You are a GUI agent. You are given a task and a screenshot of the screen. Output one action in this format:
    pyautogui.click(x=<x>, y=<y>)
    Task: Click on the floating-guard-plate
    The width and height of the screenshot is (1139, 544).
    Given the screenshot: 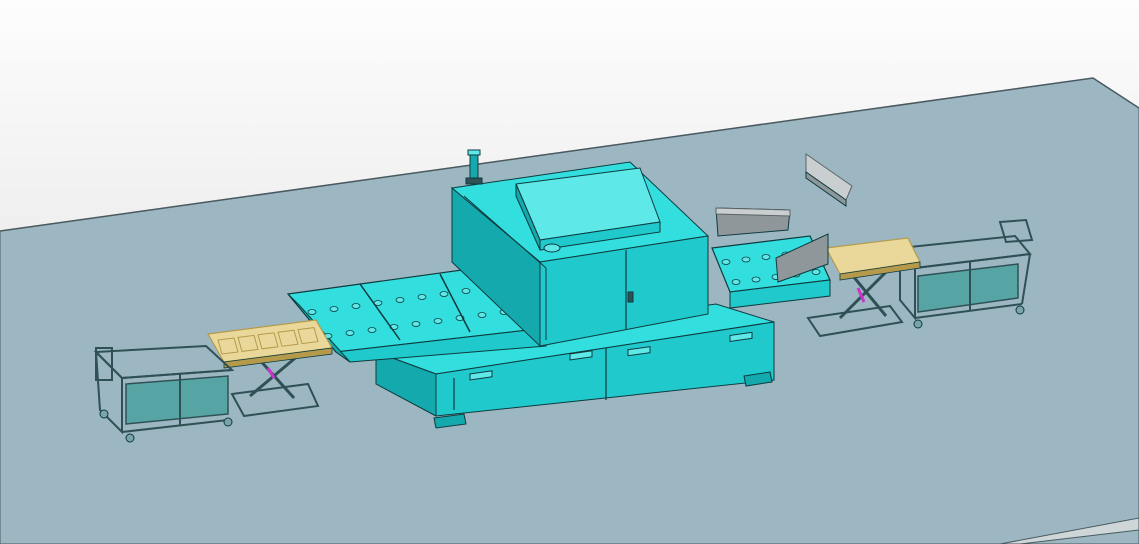 What is the action you would take?
    pyautogui.click(x=753, y=212)
    